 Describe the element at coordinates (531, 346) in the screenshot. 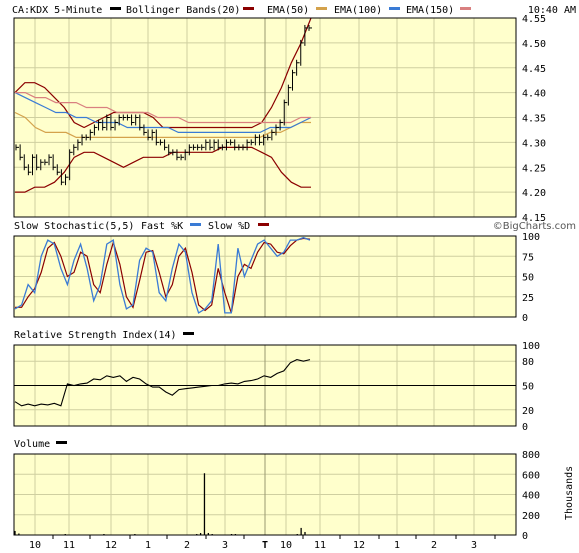

I see `rsi-ytick-label: 100` at that location.